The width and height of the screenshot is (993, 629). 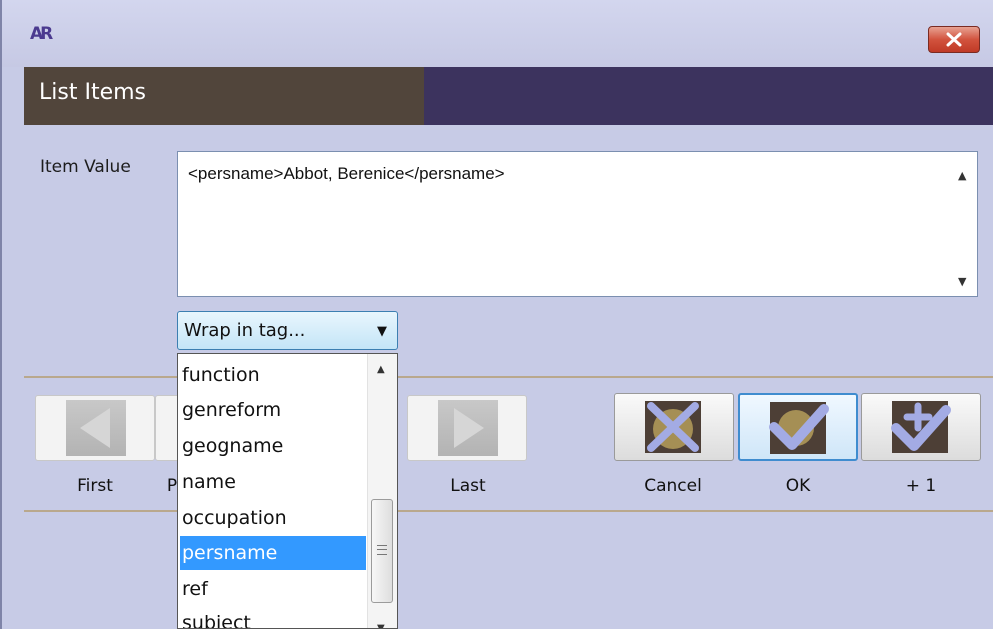 What do you see at coordinates (382, 491) in the screenshot?
I see `dropdown-scrollbar: ▲ ▼` at bounding box center [382, 491].